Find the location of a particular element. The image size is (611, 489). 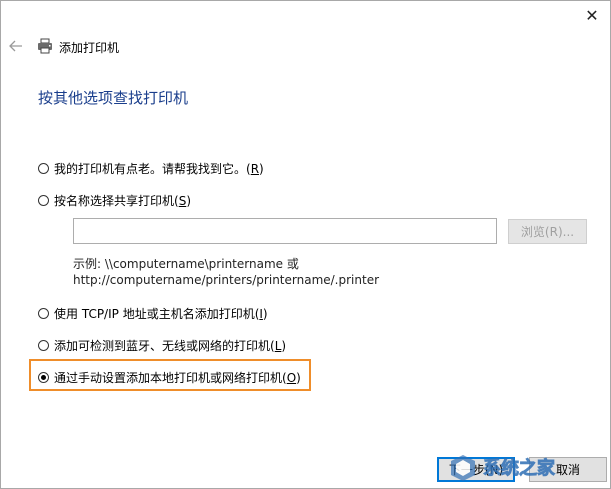

option-label: 我的打印机有点老。请帮我找到它。( is located at coordinates (152, 169).